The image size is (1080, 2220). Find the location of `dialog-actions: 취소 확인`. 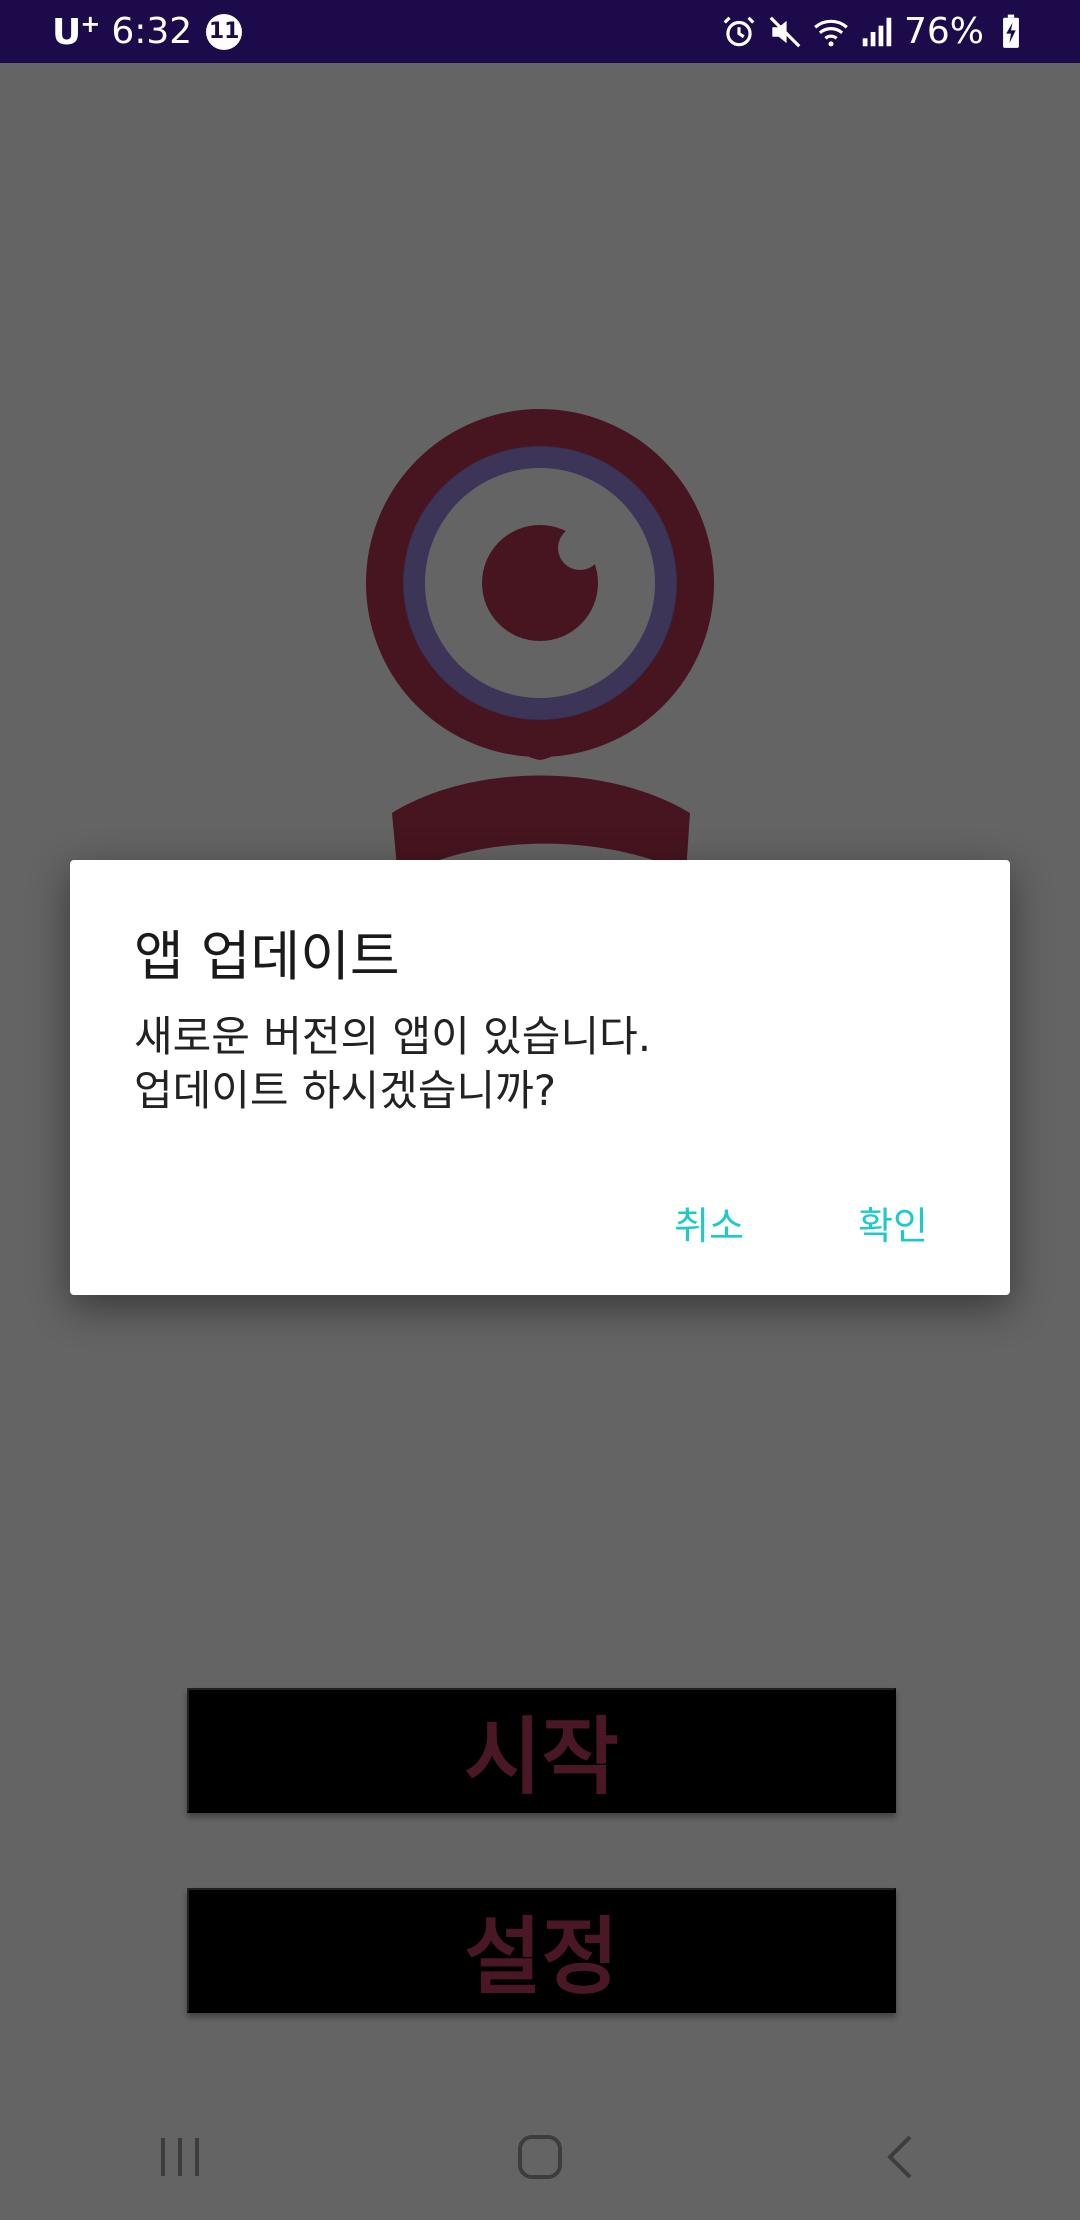

dialog-actions: 취소 확인 is located at coordinates (766, 1222).